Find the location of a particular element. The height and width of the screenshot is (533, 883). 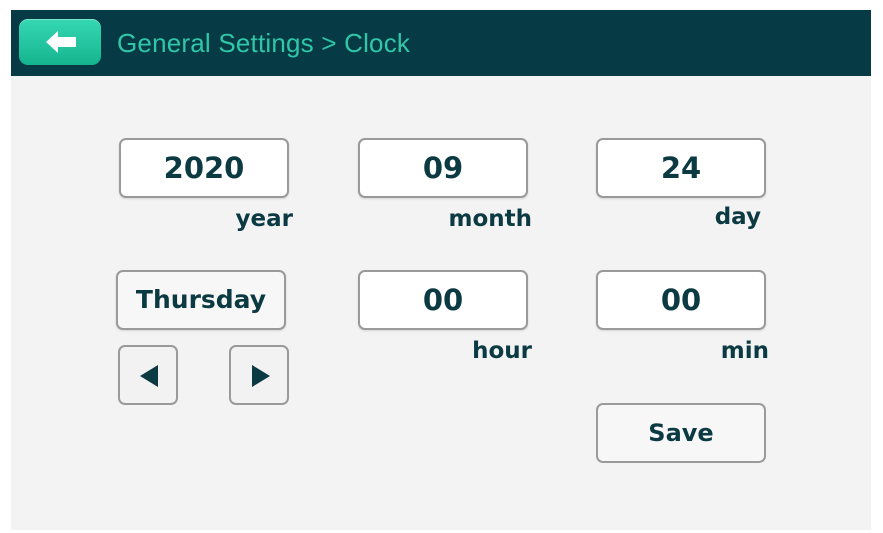

day-field: 24 is located at coordinates (681, 168).